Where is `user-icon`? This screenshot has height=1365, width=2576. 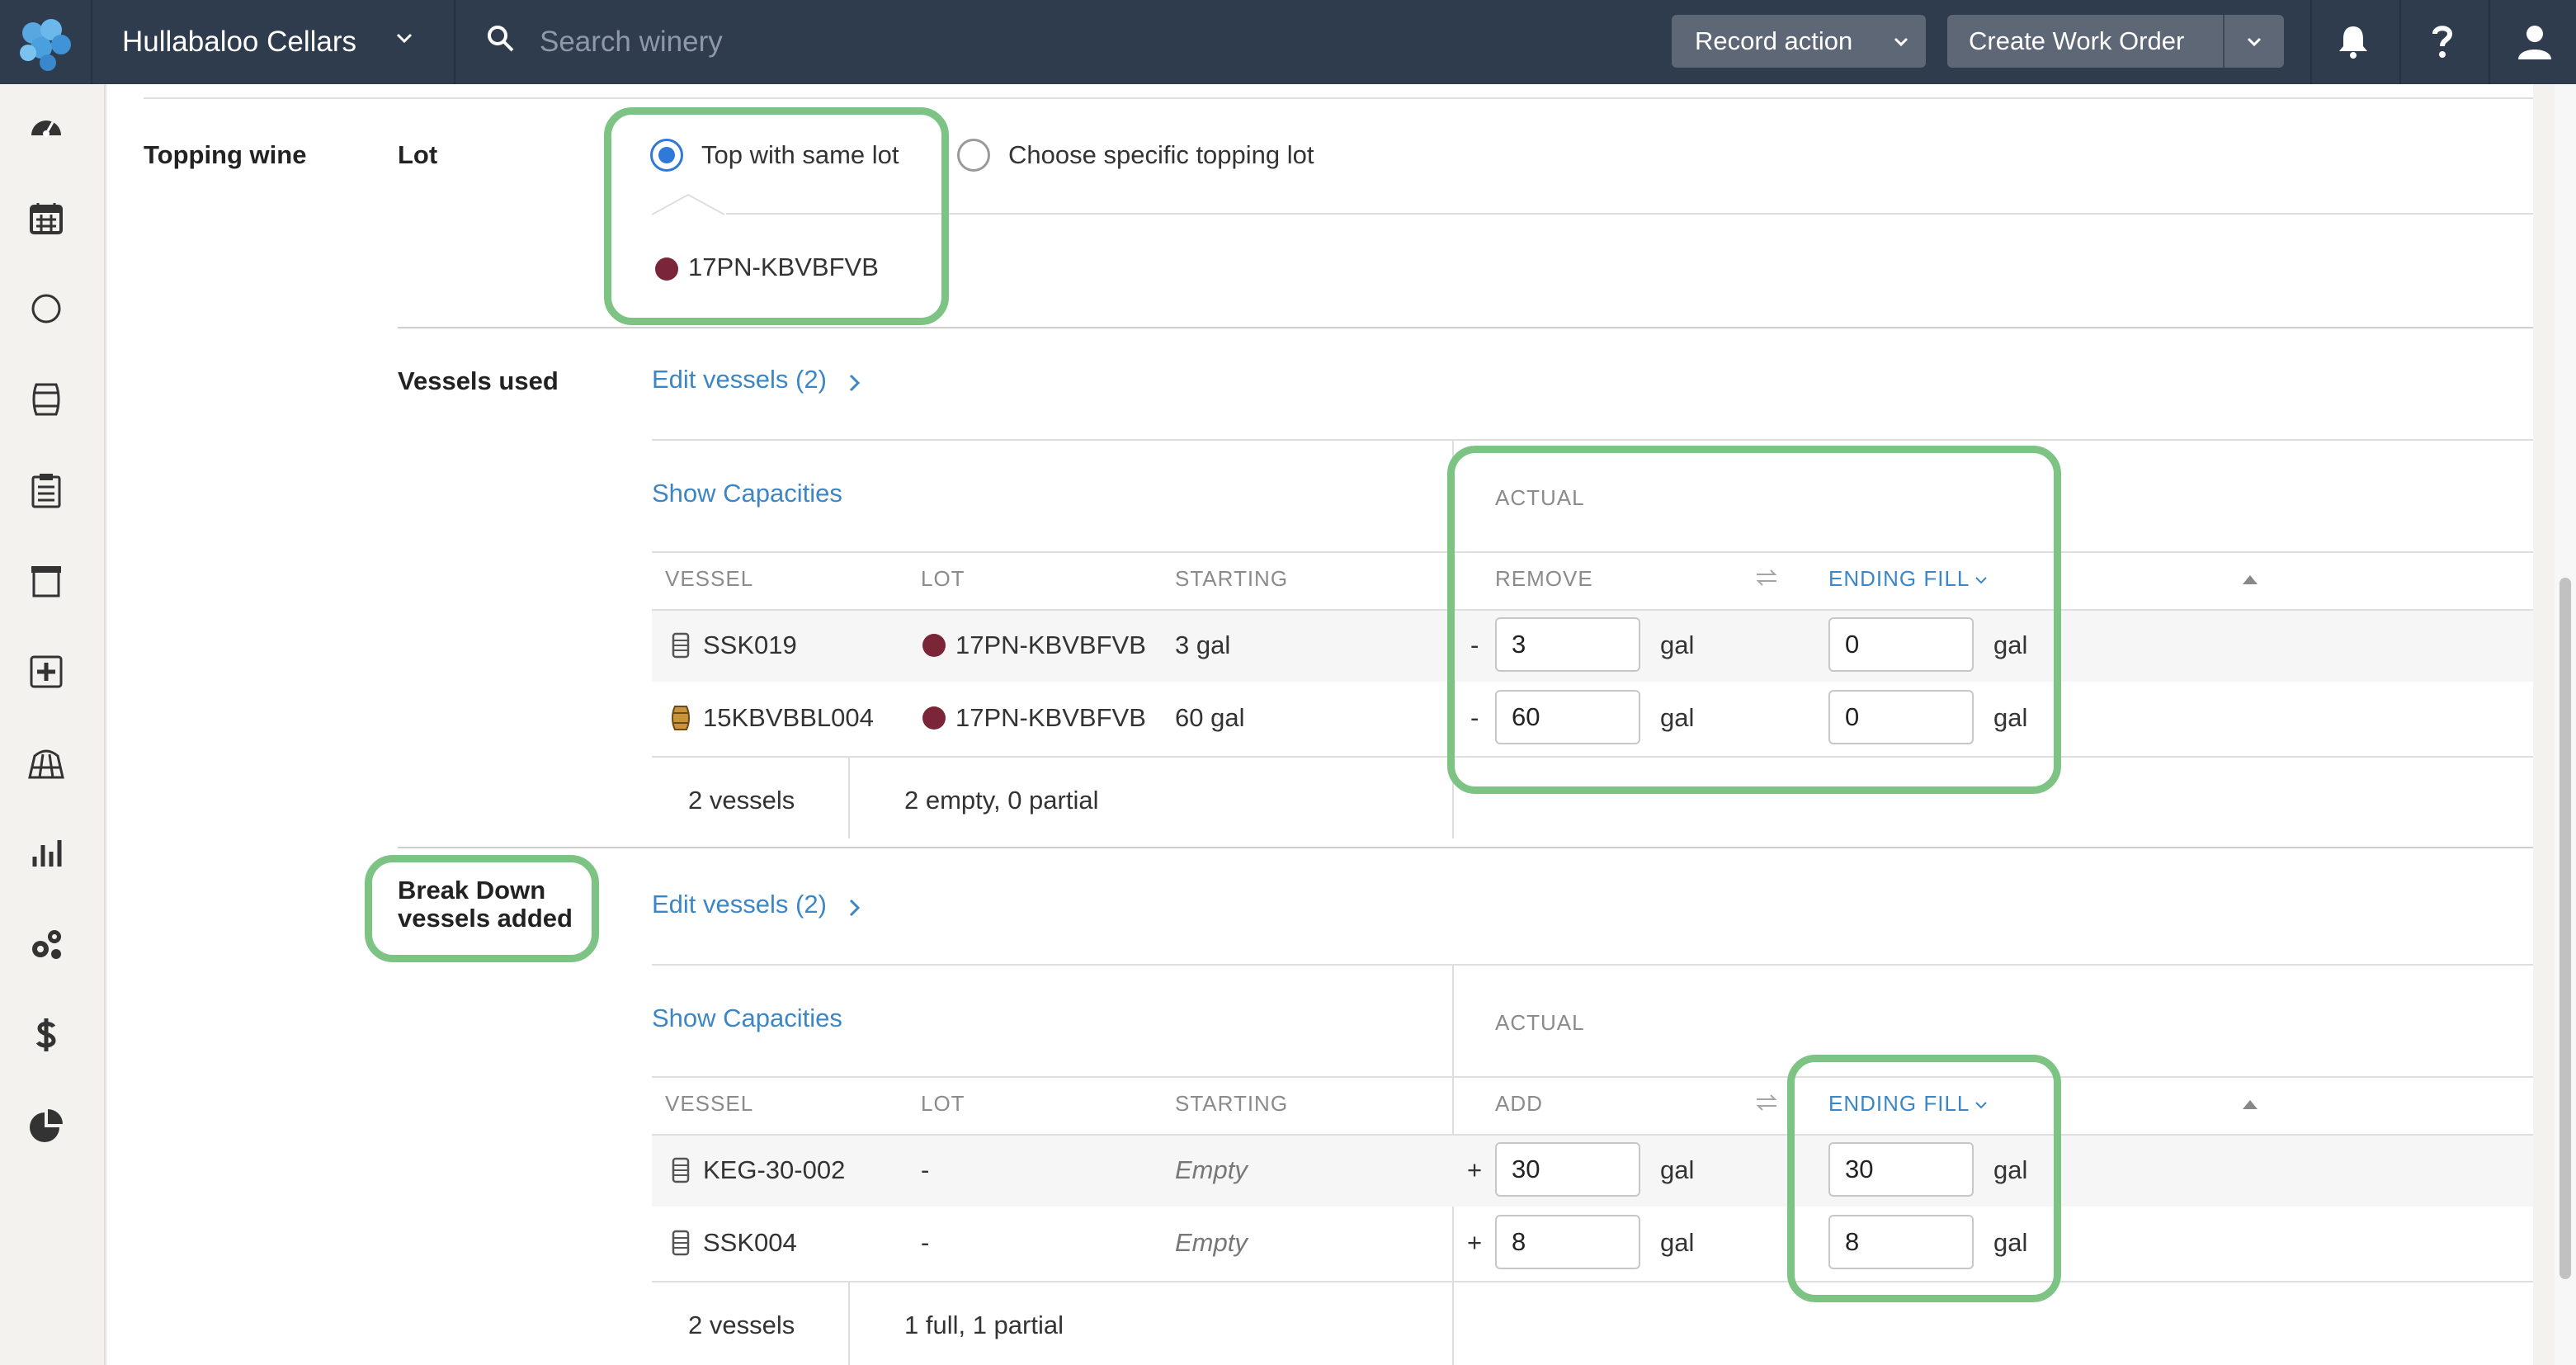
user-icon is located at coordinates (2535, 41).